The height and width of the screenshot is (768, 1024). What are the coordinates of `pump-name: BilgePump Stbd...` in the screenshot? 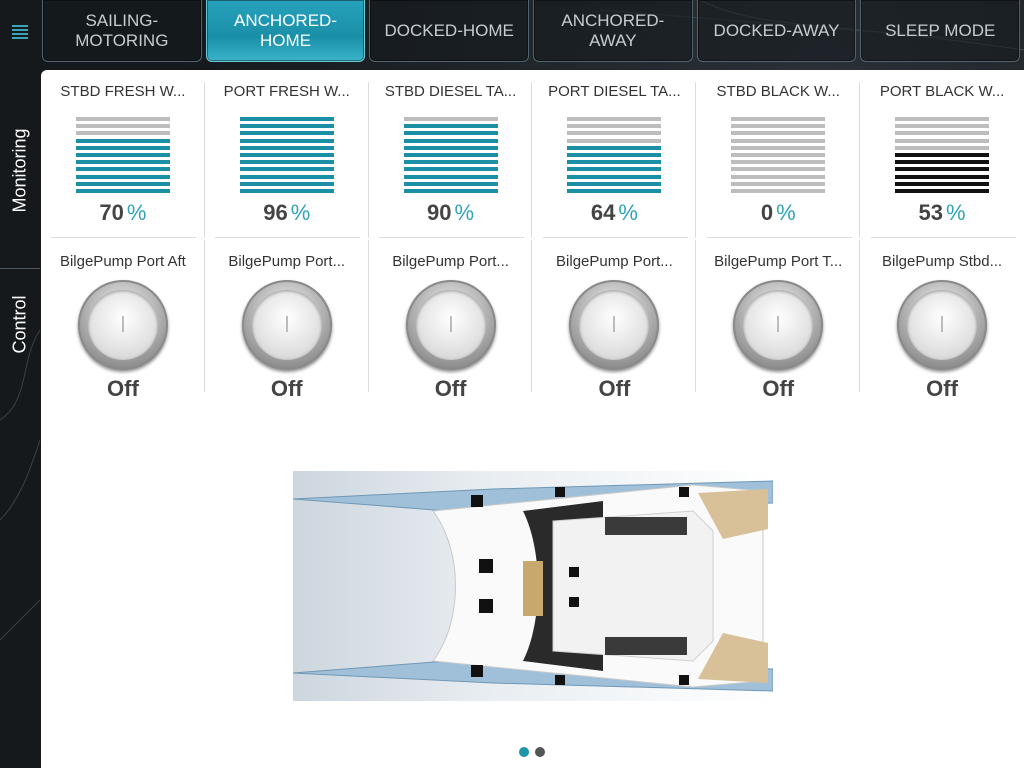 It's located at (942, 261).